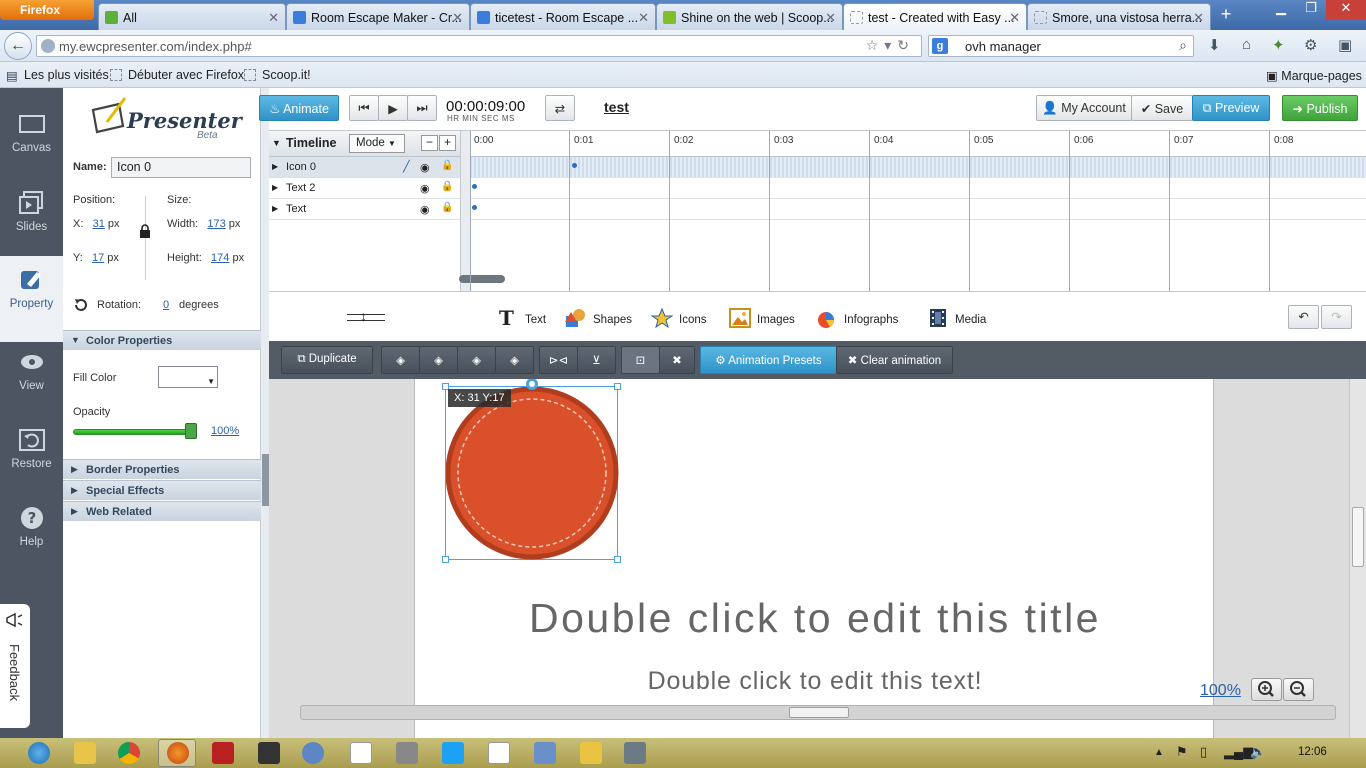 This screenshot has width=1366, height=768. What do you see at coordinates (1311, 10) in the screenshot?
I see `maximize-button: ❐` at bounding box center [1311, 10].